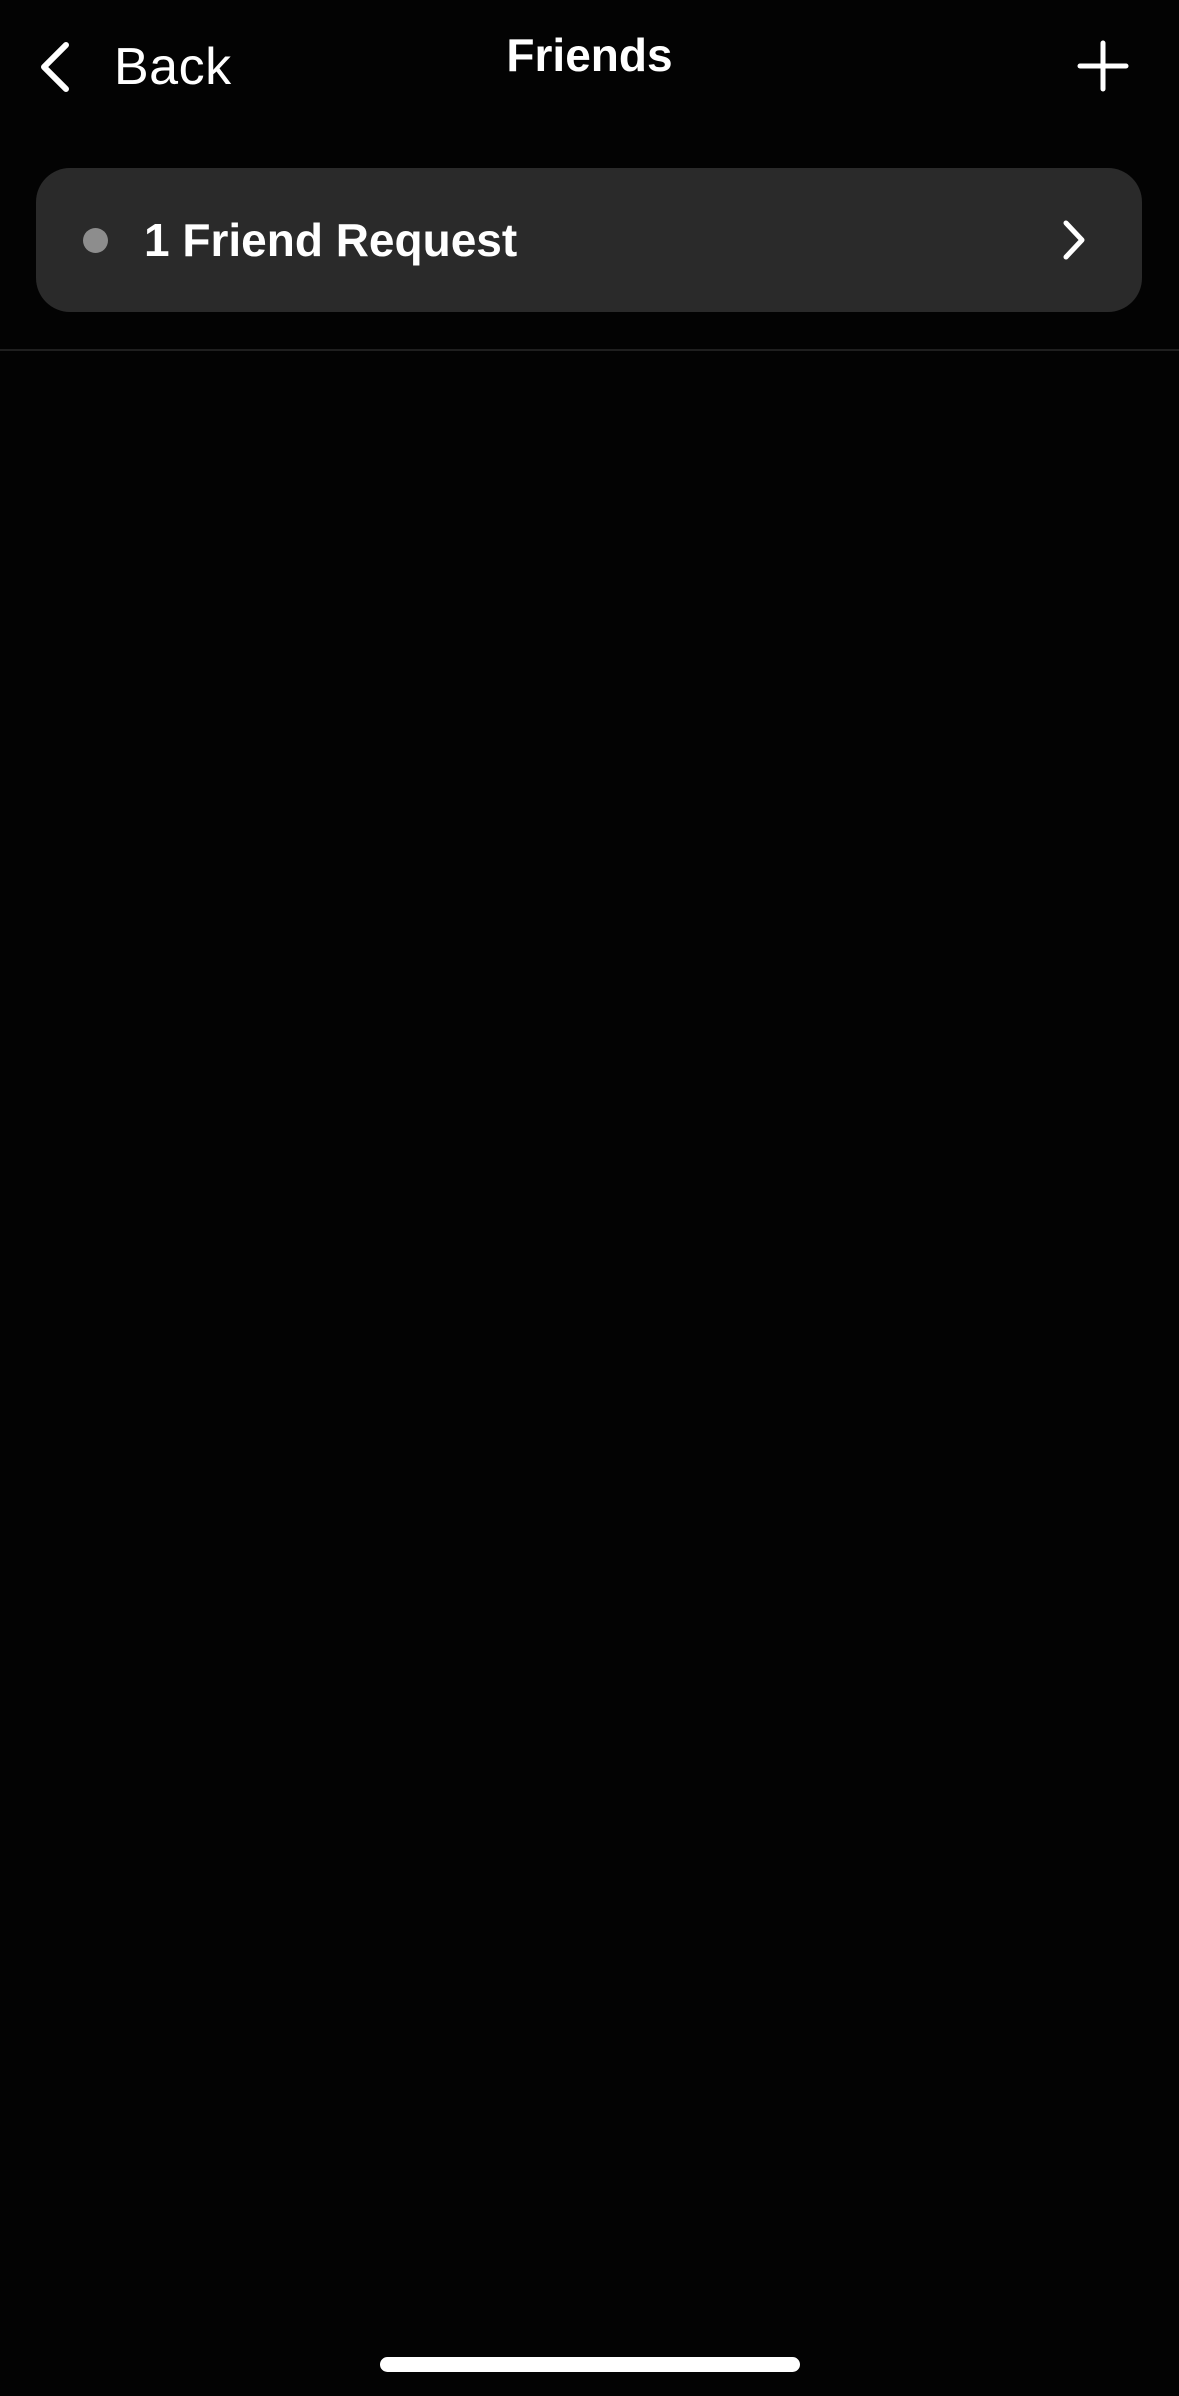 The image size is (1179, 2396). I want to click on friend-request-row: 1 Friend Request, so click(589, 240).